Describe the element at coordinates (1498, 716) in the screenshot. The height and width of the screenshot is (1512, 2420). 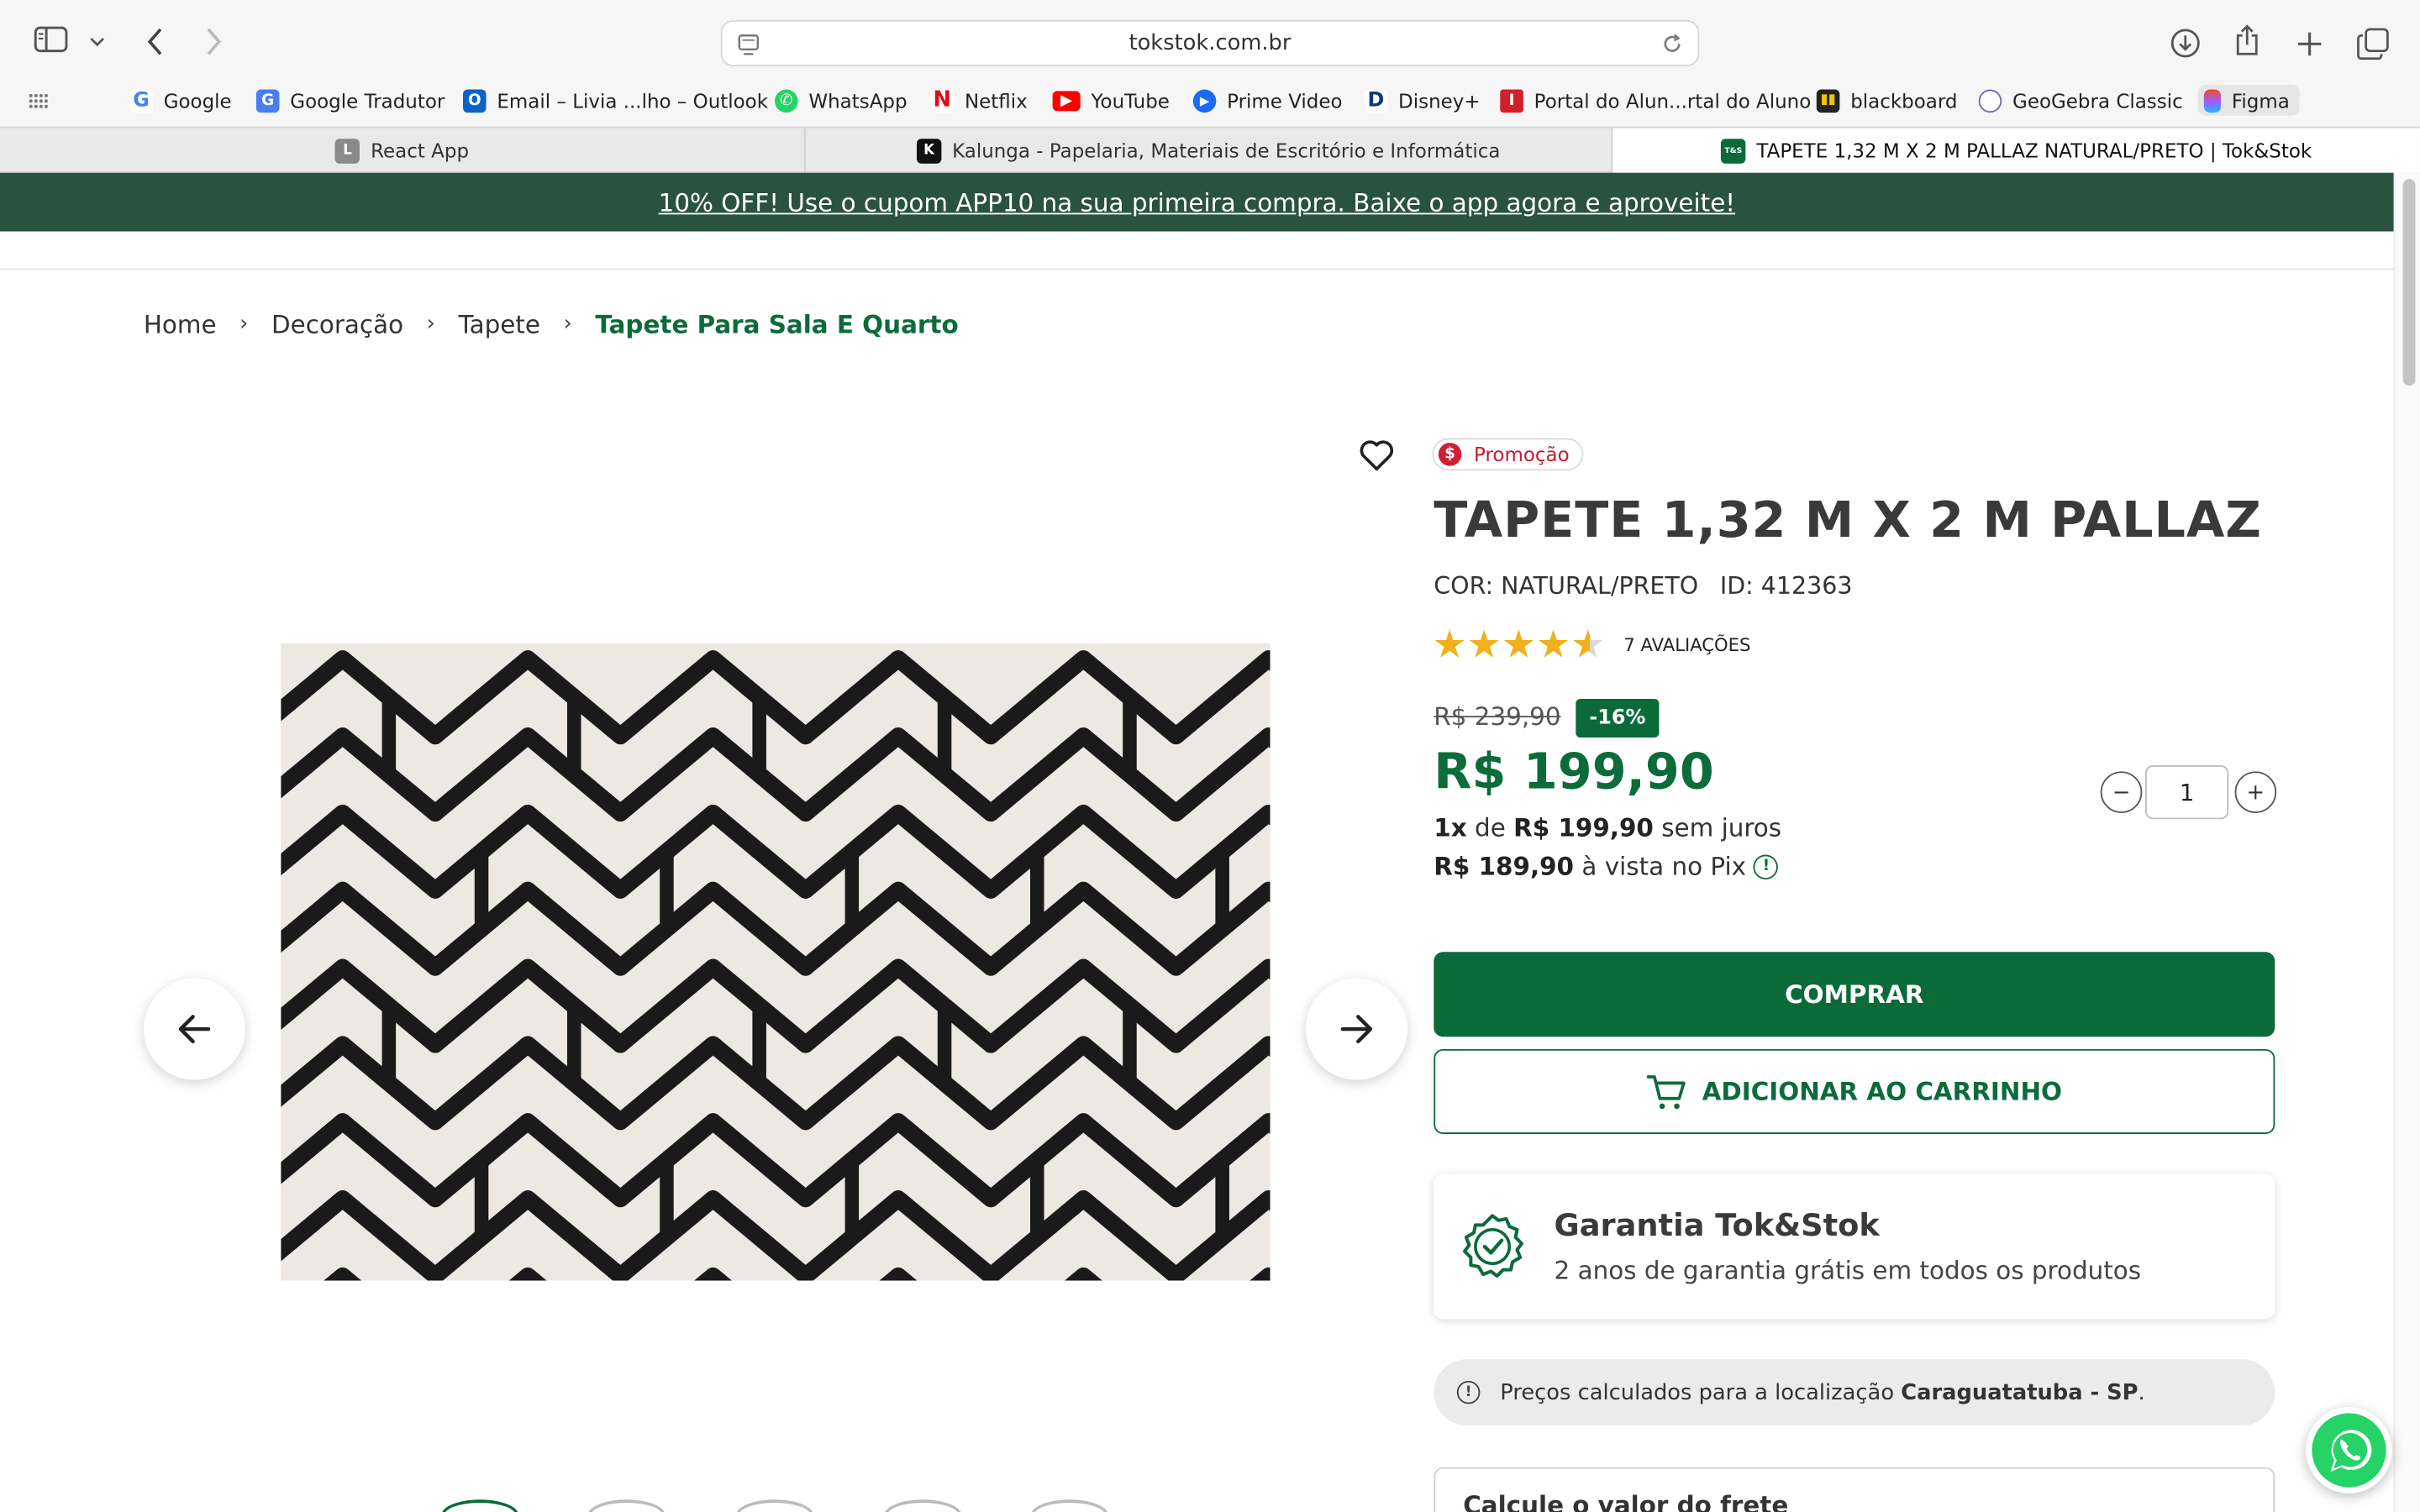
I see `old-price: R$ 239,90` at that location.